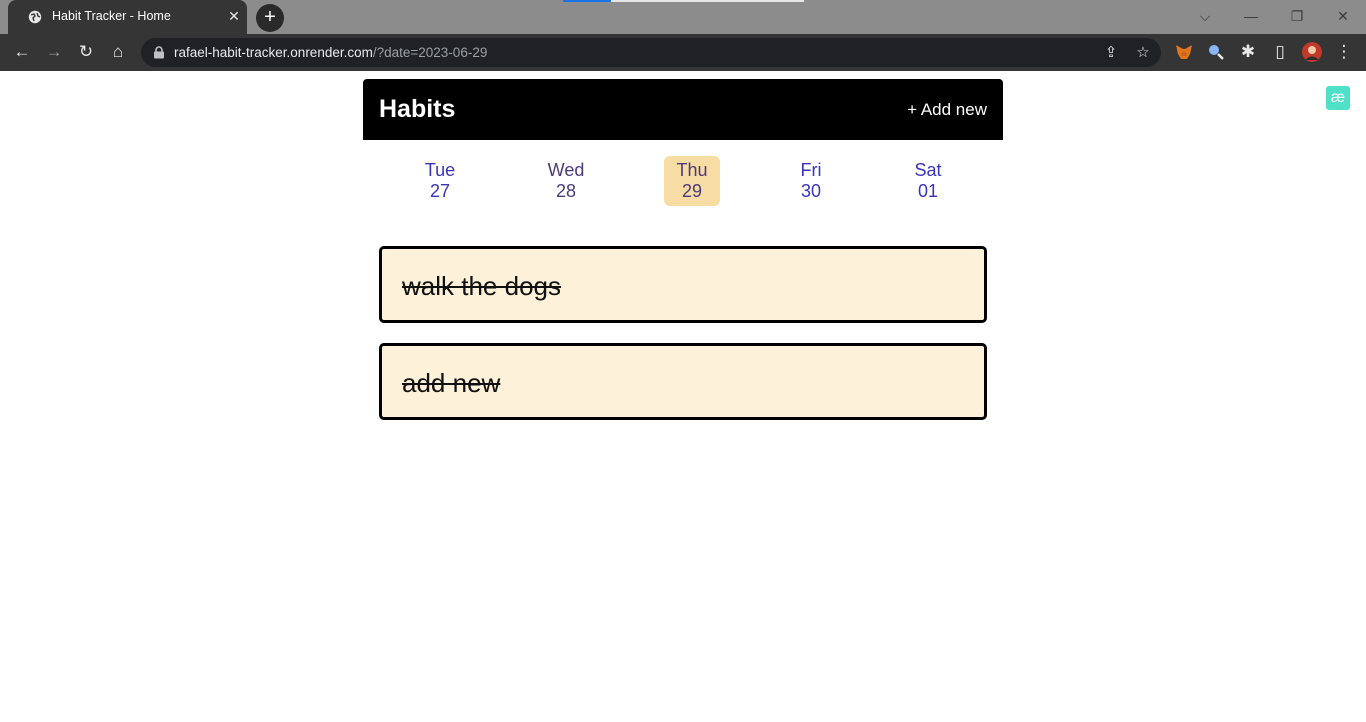 The image size is (1366, 722). What do you see at coordinates (947, 110) in the screenshot?
I see `add-new-habit-link: + Add new` at bounding box center [947, 110].